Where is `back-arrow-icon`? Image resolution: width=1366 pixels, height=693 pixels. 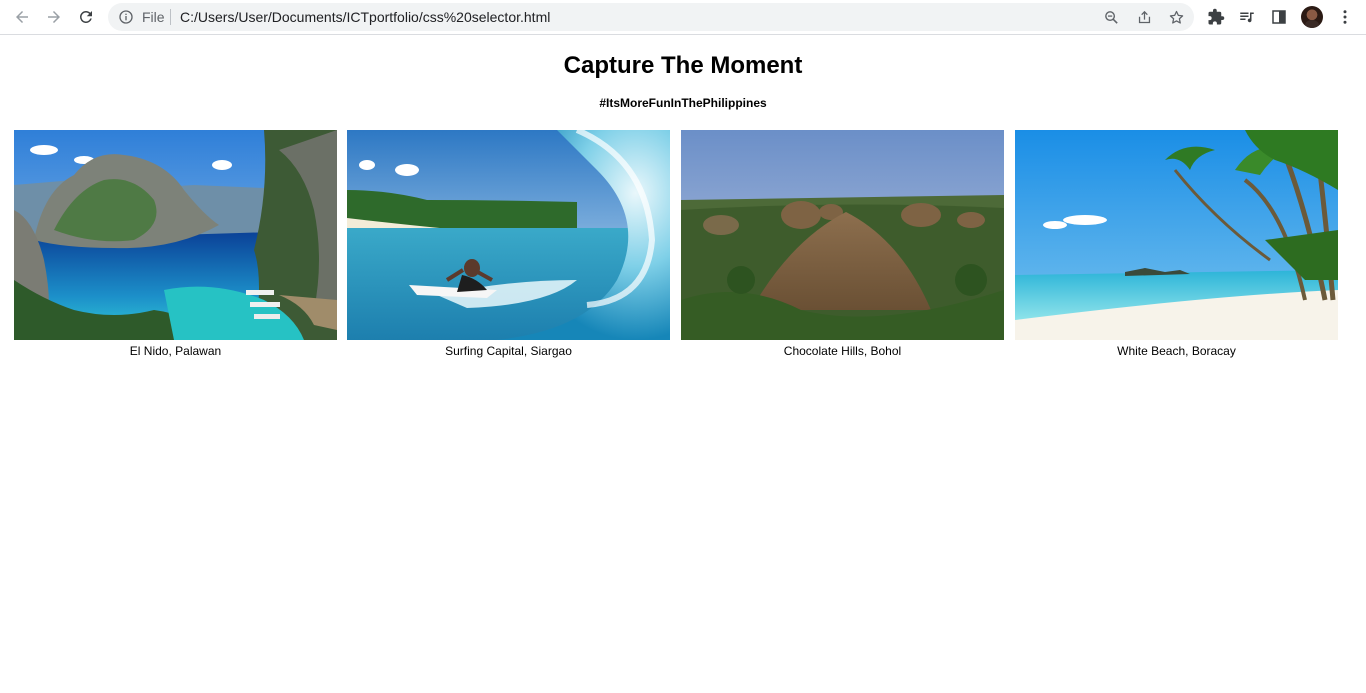 back-arrow-icon is located at coordinates (22, 17).